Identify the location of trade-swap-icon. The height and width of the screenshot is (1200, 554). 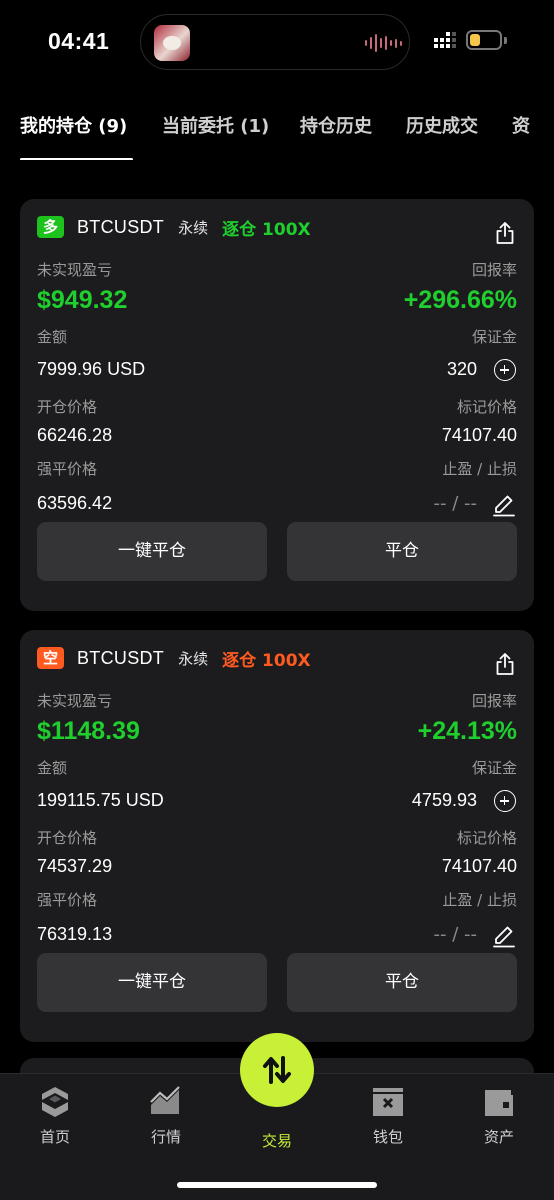
(277, 1070).